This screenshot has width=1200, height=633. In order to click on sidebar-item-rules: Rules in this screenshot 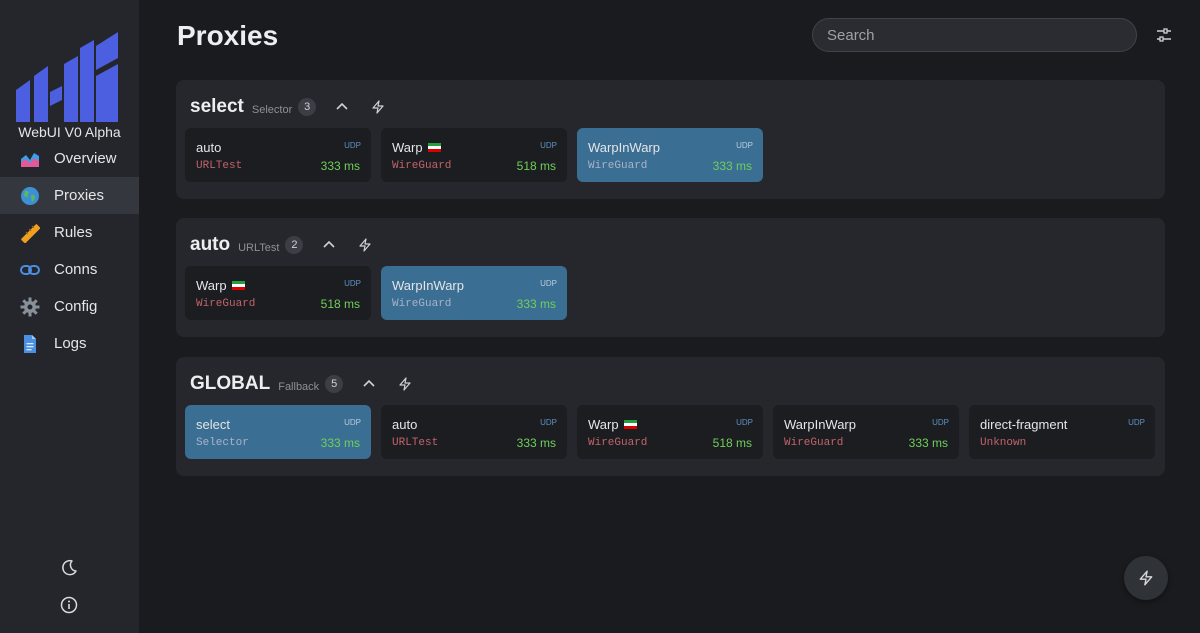, I will do `click(69, 232)`.